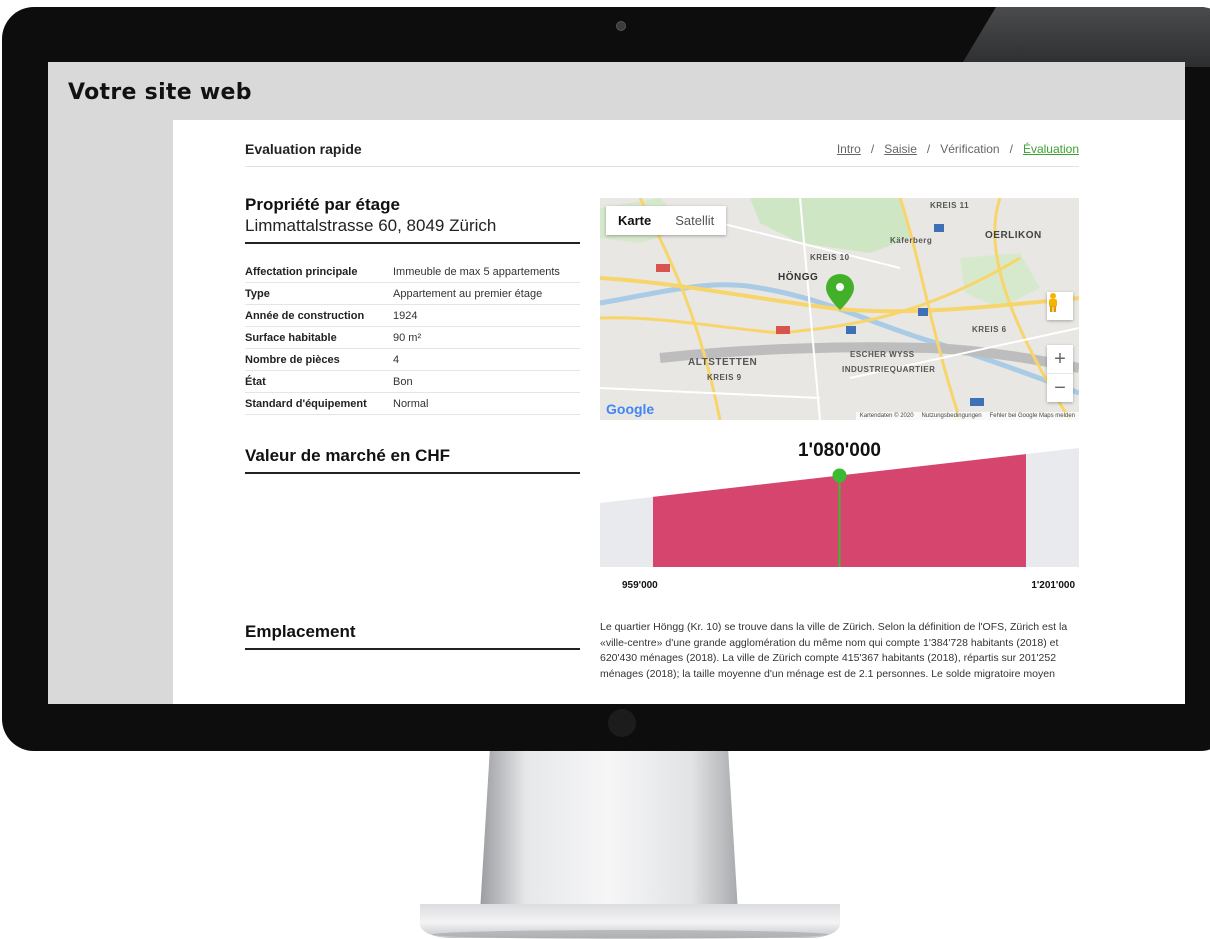 This screenshot has height=939, width=1210. Describe the element at coordinates (319, 359) in the screenshot. I see `row-key: Nombre de pièces` at that location.